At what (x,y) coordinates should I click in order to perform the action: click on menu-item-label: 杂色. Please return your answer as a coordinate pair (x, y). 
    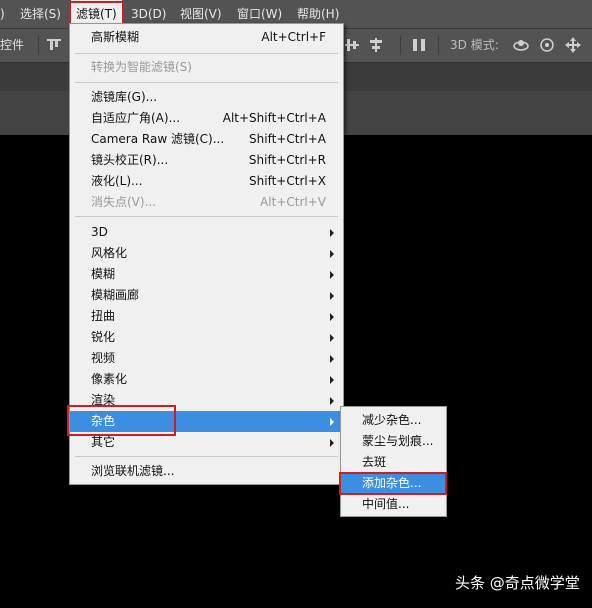
    Looking at the image, I should click on (103, 421).